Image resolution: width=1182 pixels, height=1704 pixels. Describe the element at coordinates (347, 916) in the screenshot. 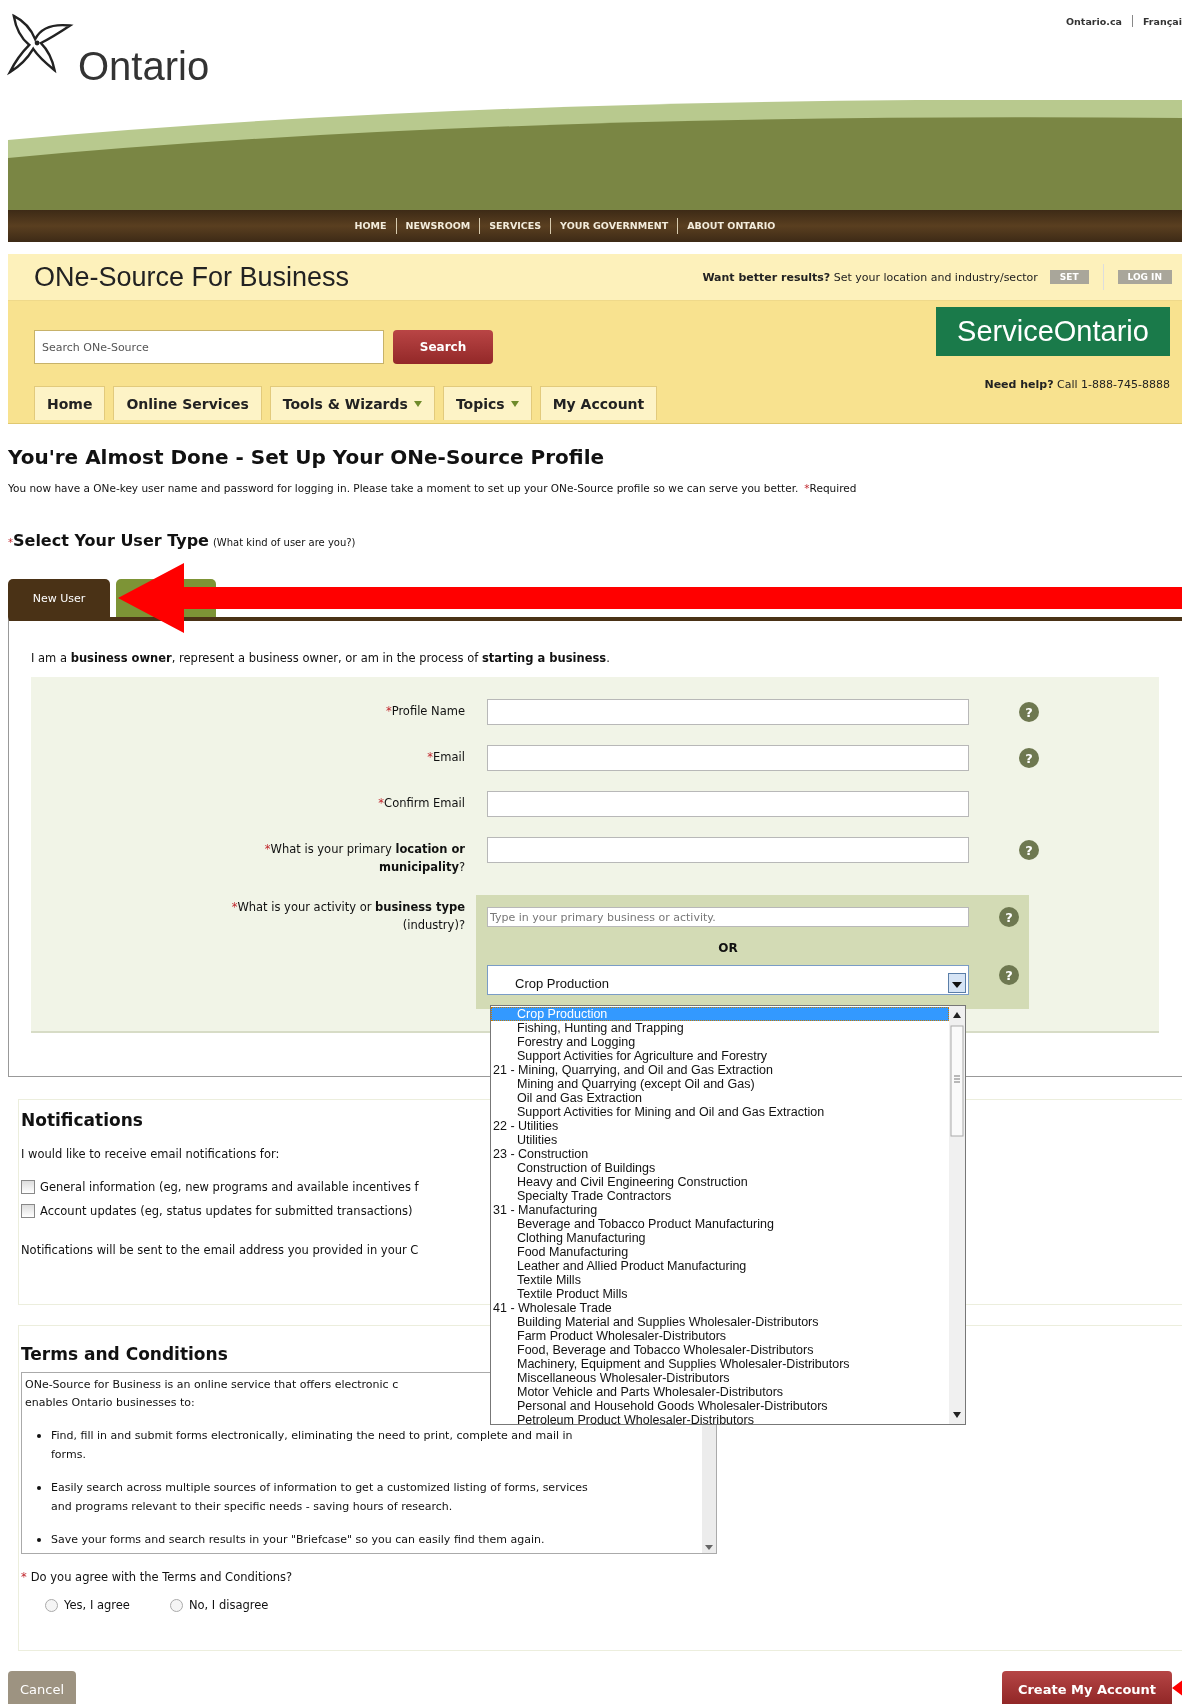

I see `field-label: *What is your activity or business type (industry)?` at that location.